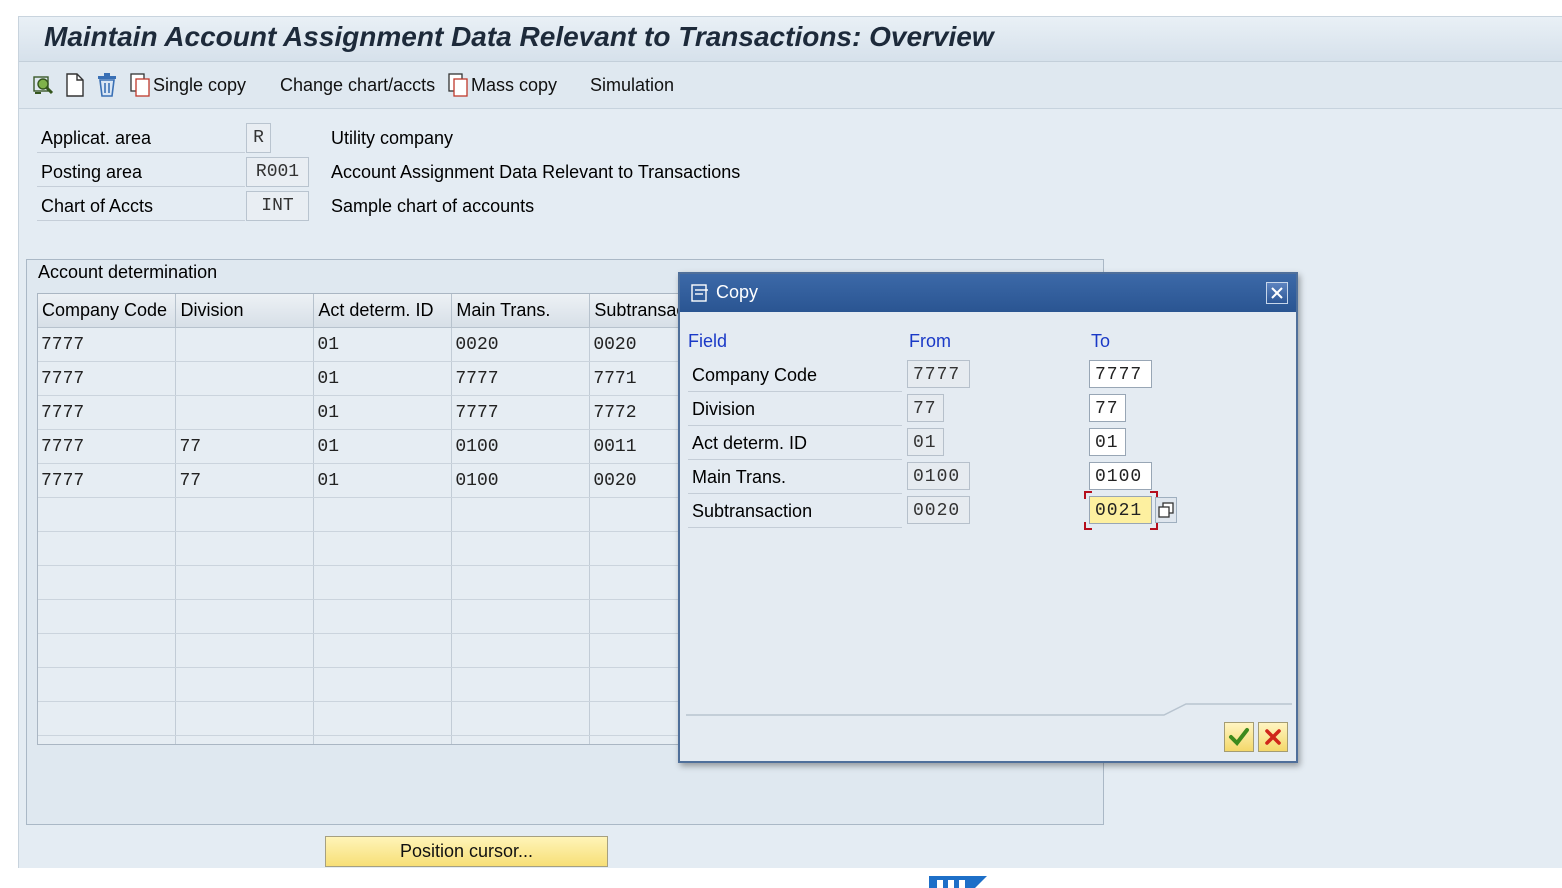 This screenshot has width=1562, height=888. I want to click on chart-of-accts-label: Chart of Accts, so click(141, 205).